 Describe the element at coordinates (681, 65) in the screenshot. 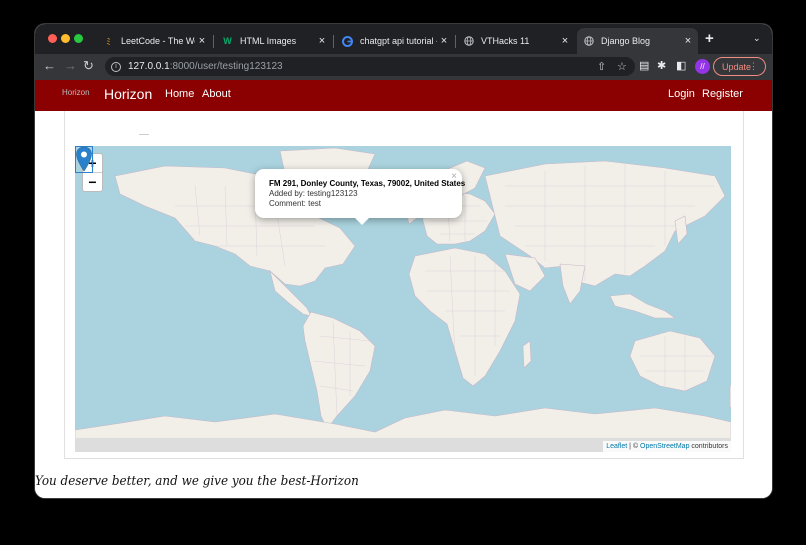

I see `side-panel-icon: ◧` at that location.